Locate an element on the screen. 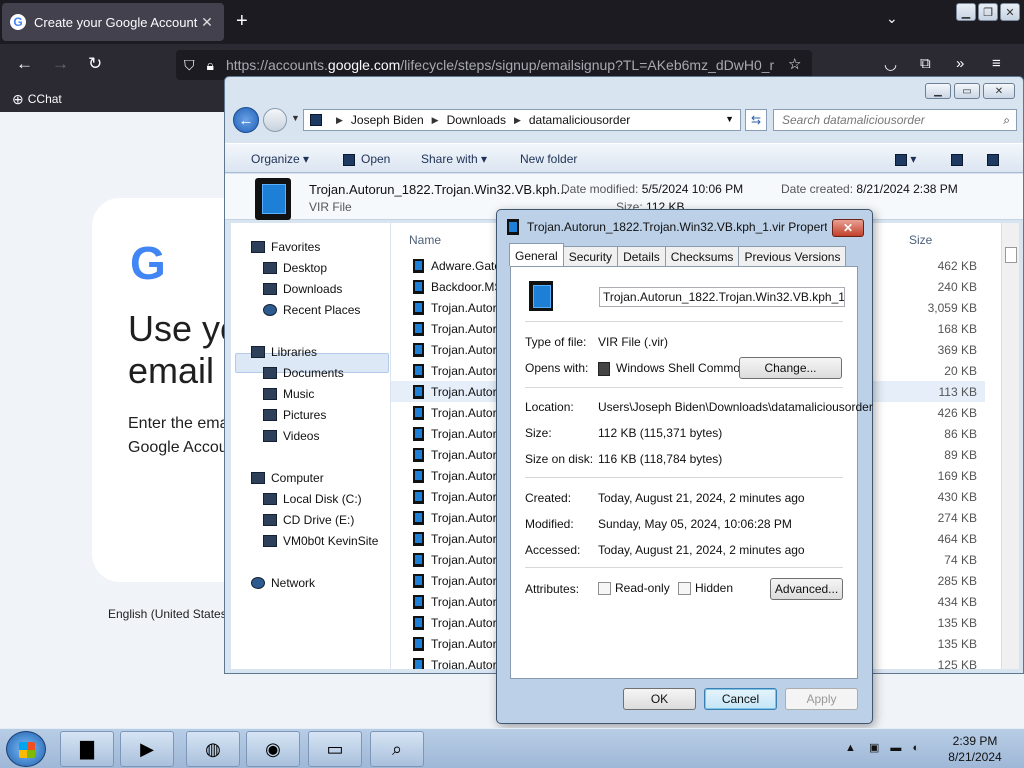  nav-documents: Documents is located at coordinates (303, 373).